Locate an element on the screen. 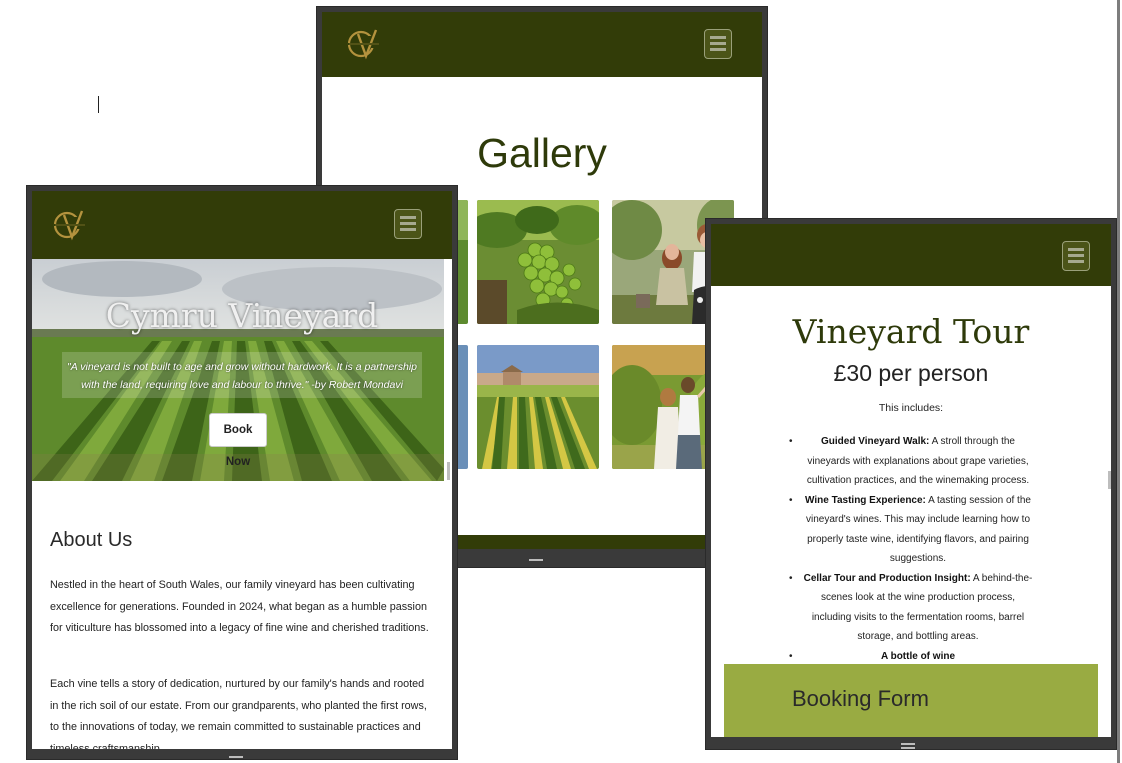 This screenshot has height=763, width=1122. item-heading: Wine Tasting Experience: is located at coordinates (865, 500).